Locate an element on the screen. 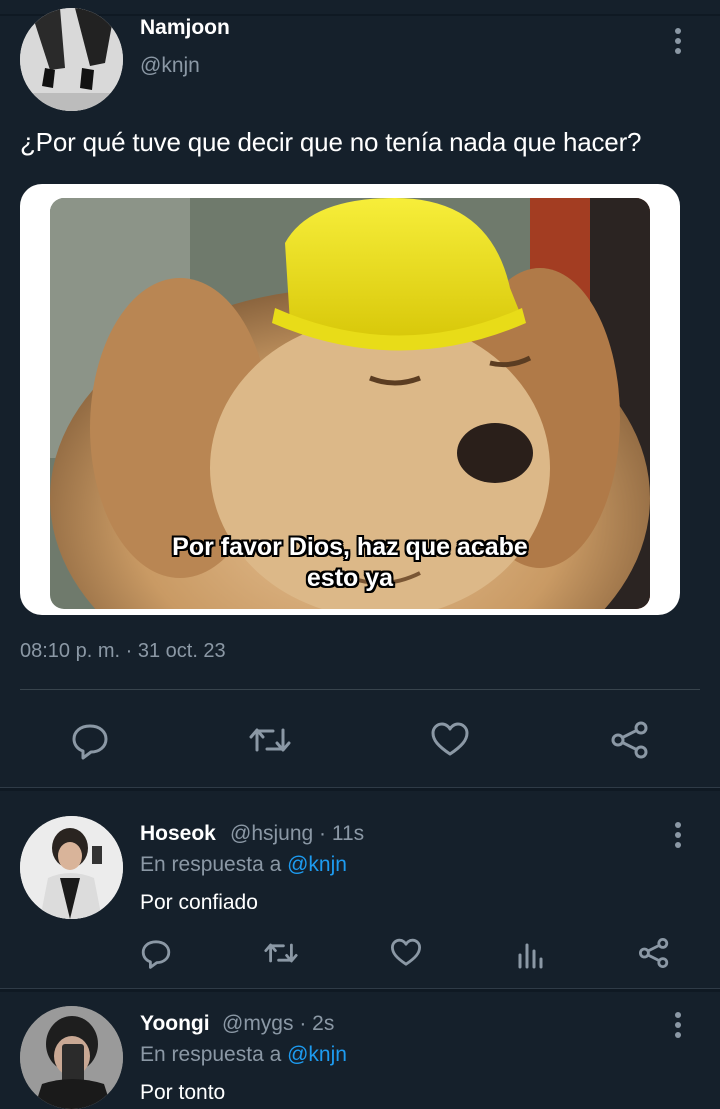  reply-author-handle: @mygs is located at coordinates (258, 1023).